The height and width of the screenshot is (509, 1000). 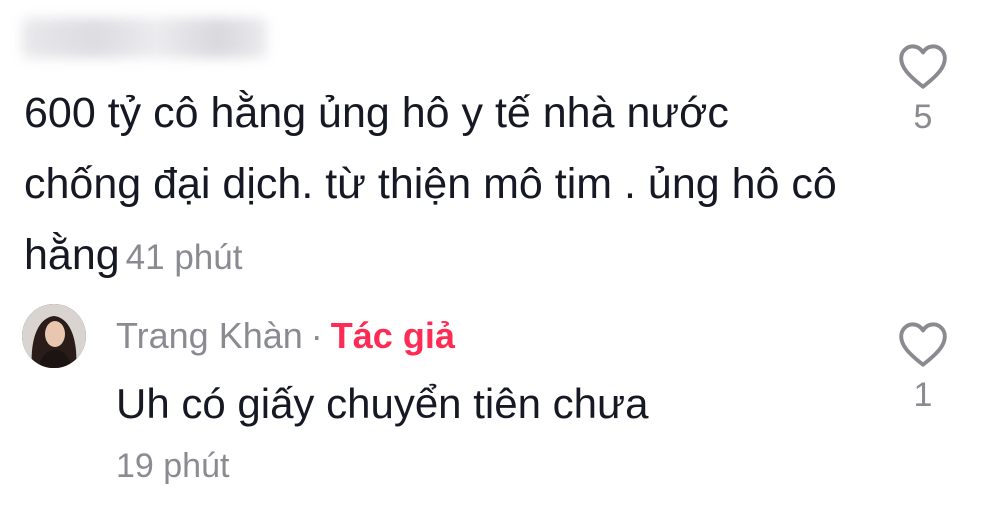 I want to click on comment-time: 41 phút, so click(x=184, y=257).